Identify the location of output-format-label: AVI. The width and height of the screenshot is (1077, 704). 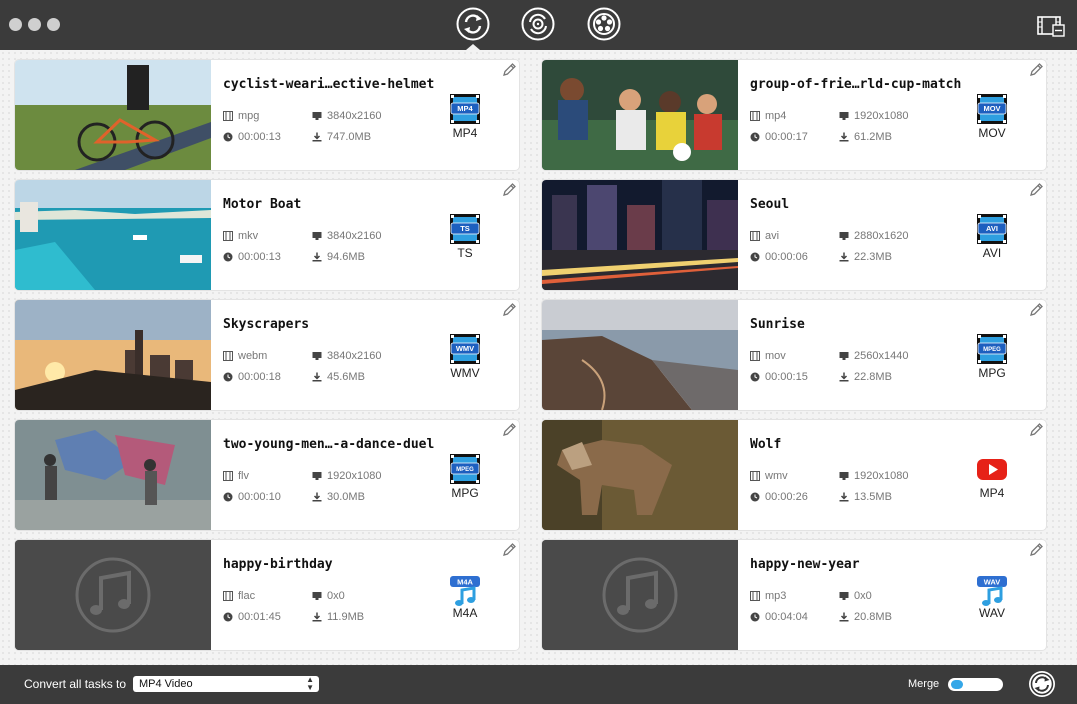
(992, 253).